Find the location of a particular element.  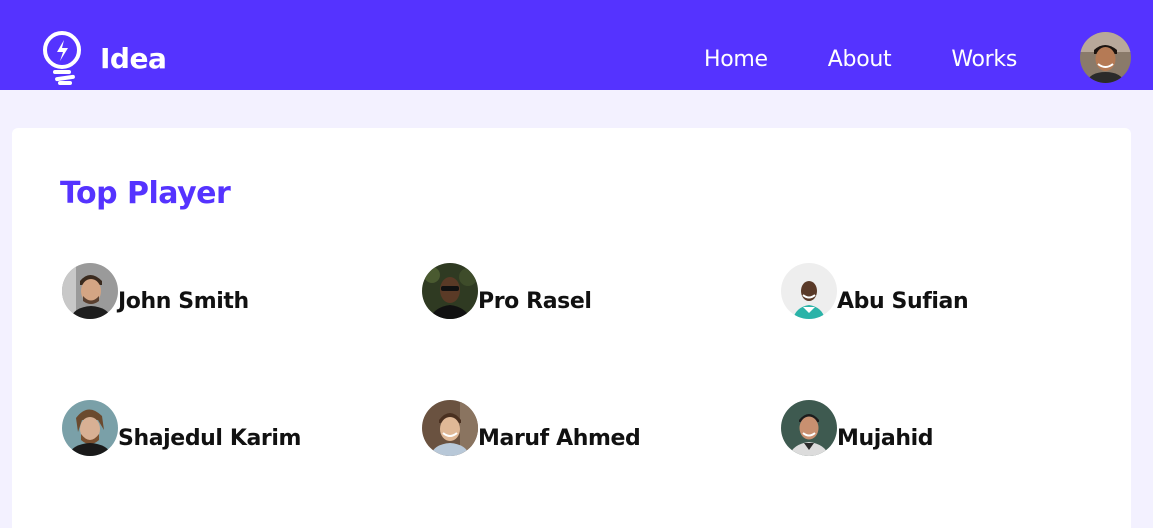

player-name: John Smith is located at coordinates (183, 301).